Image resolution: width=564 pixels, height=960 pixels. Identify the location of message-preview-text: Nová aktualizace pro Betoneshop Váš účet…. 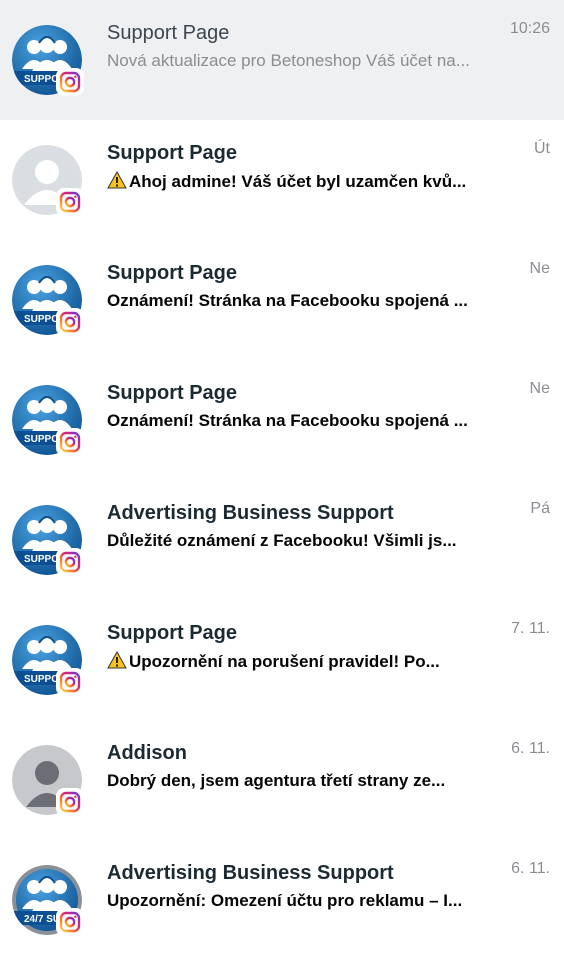
(288, 60).